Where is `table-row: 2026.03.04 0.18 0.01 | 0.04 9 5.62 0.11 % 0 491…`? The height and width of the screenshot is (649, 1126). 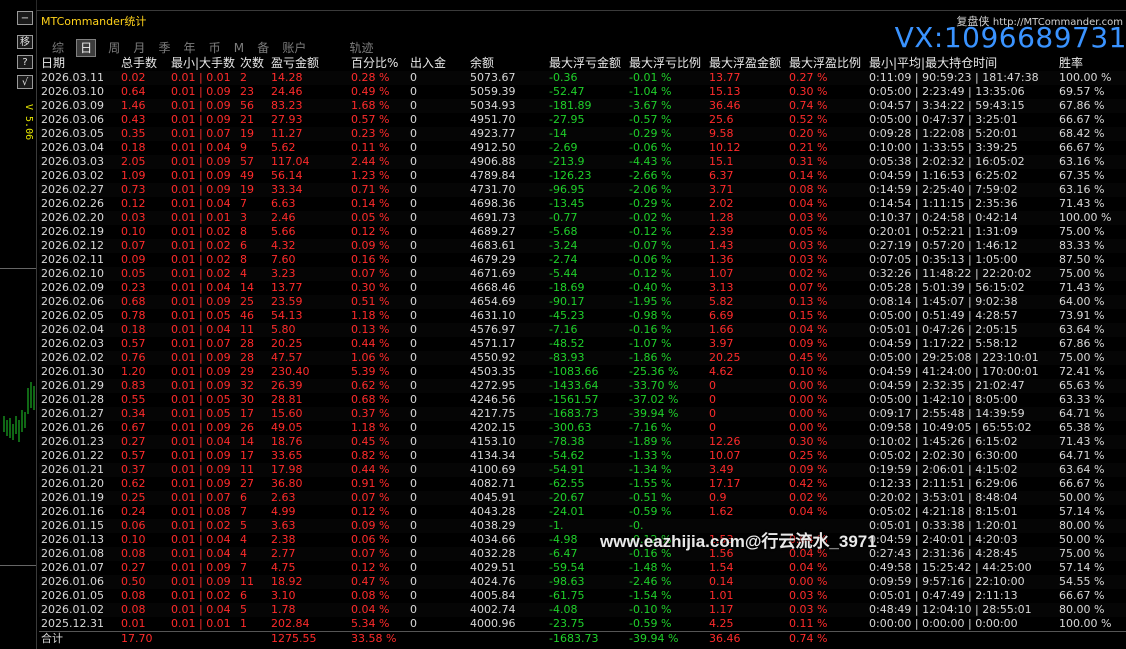
table-row: 2026.03.04 0.18 0.01 | 0.04 9 5.62 0.11 % 0 491… is located at coordinates (582, 148).